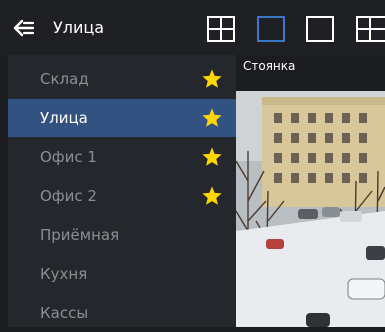 This screenshot has width=385, height=332. I want to click on layout-grid-2x2-alt-button, so click(370, 29).